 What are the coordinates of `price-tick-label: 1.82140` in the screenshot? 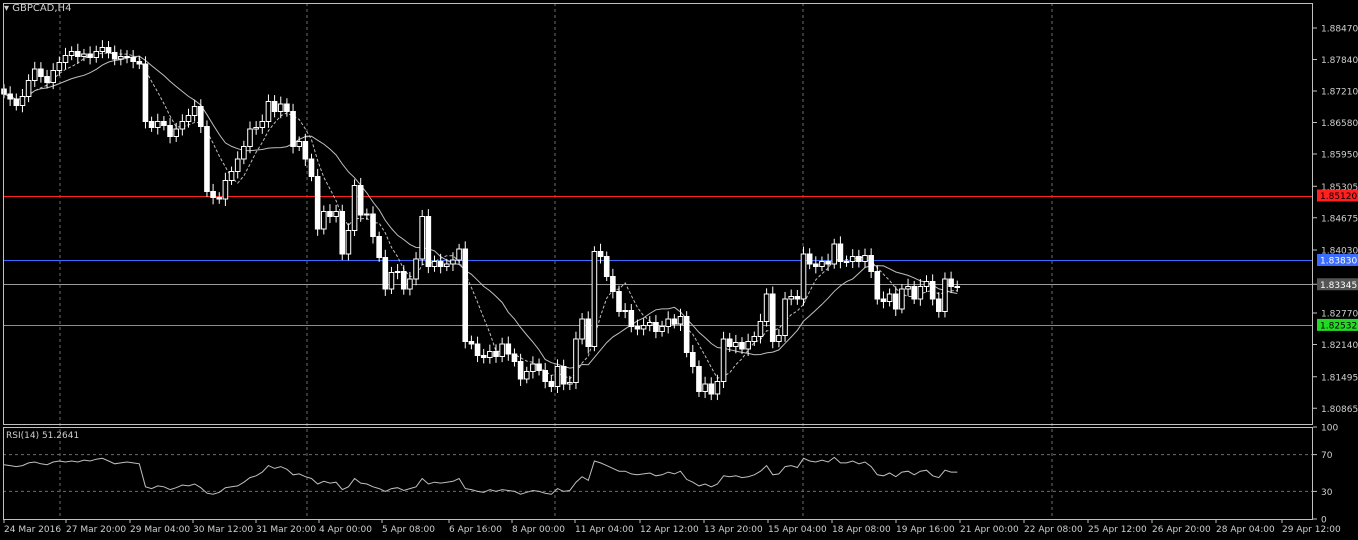 It's located at (1339, 346).